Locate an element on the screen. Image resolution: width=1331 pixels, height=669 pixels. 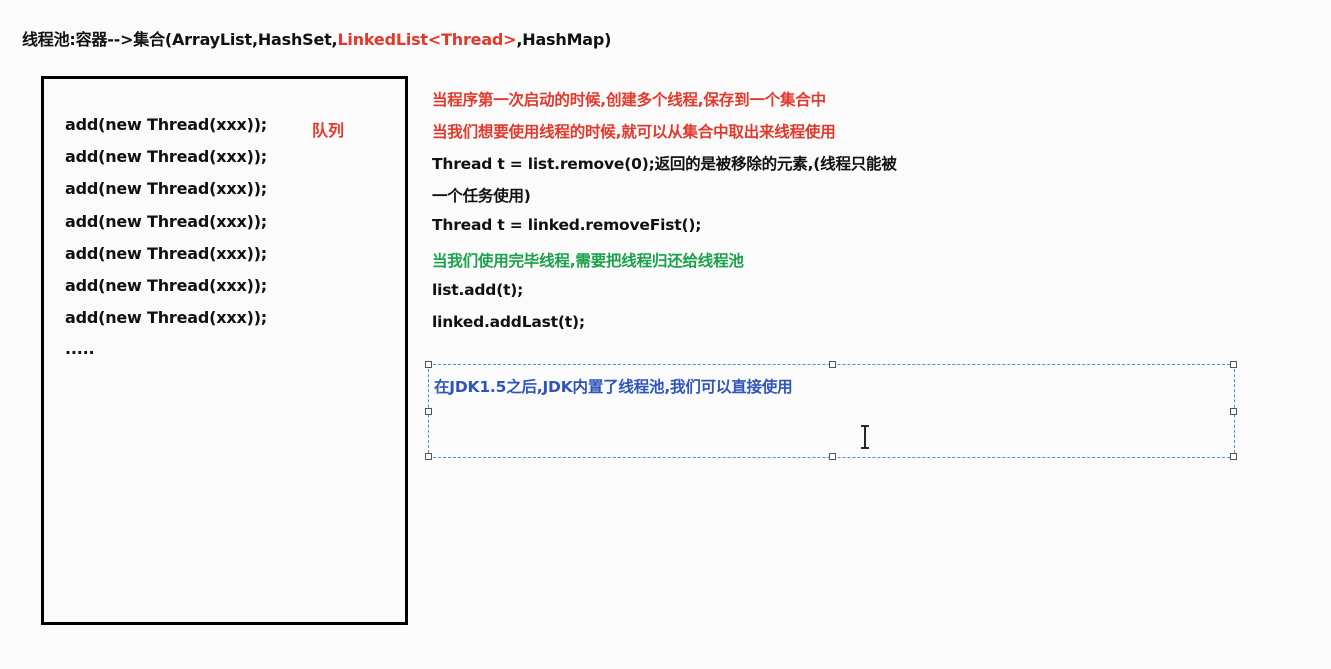
note-line: 当程序第一次启动的时候,创建多个线程,保存到一个集合中 is located at coordinates (629, 100).